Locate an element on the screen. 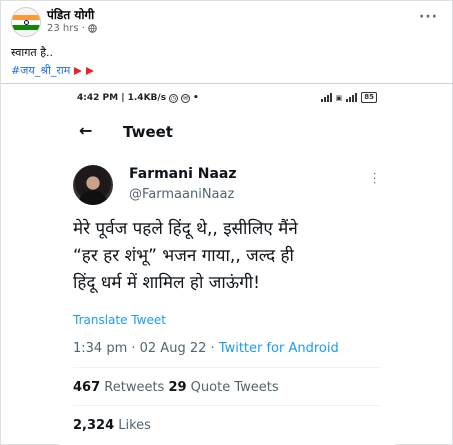  post-text: स्वागत है.. is located at coordinates (32, 52).